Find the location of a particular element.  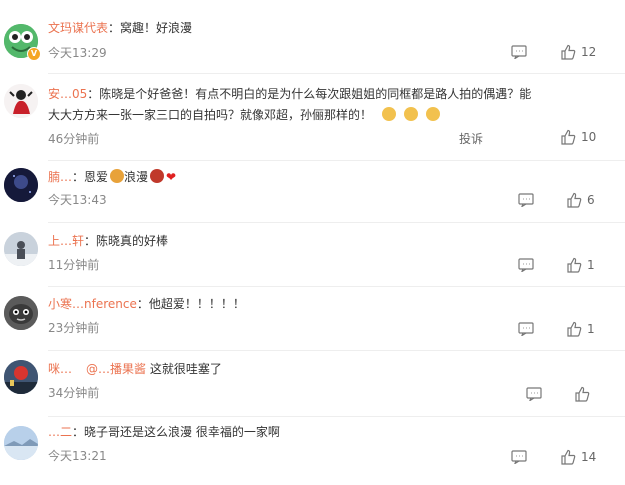

comment-item: 上…轩：陈晓真的好棒 11分钟前 1 is located at coordinates (312, 256).